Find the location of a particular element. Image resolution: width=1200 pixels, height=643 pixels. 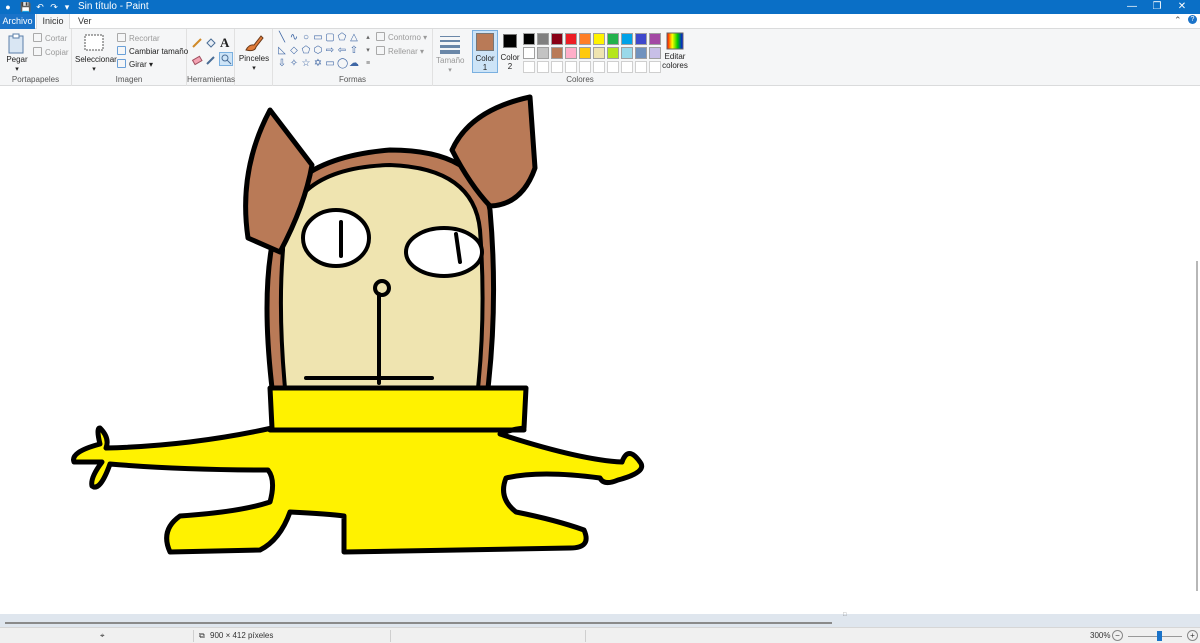

outline-button: Contorno ▾ is located at coordinates (401, 38).